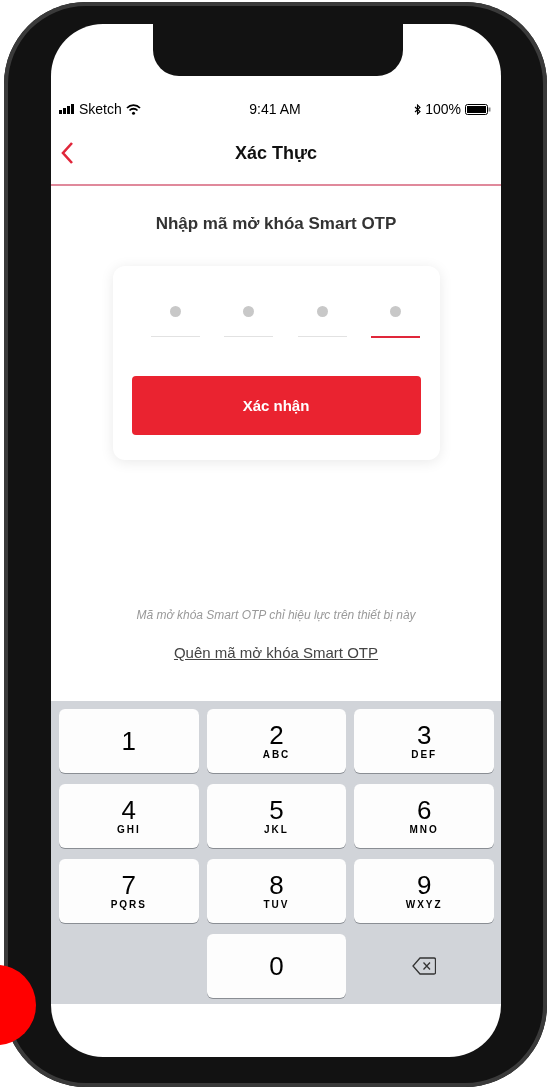 The width and height of the screenshot is (551, 1091). What do you see at coordinates (275, 109) in the screenshot?
I see `status-time: 9:41 AM` at bounding box center [275, 109].